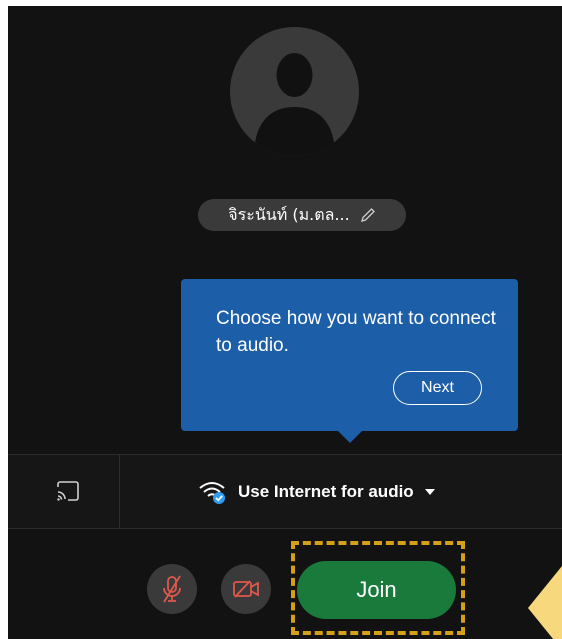  What do you see at coordinates (437, 388) in the screenshot?
I see `next-button: Next` at bounding box center [437, 388].